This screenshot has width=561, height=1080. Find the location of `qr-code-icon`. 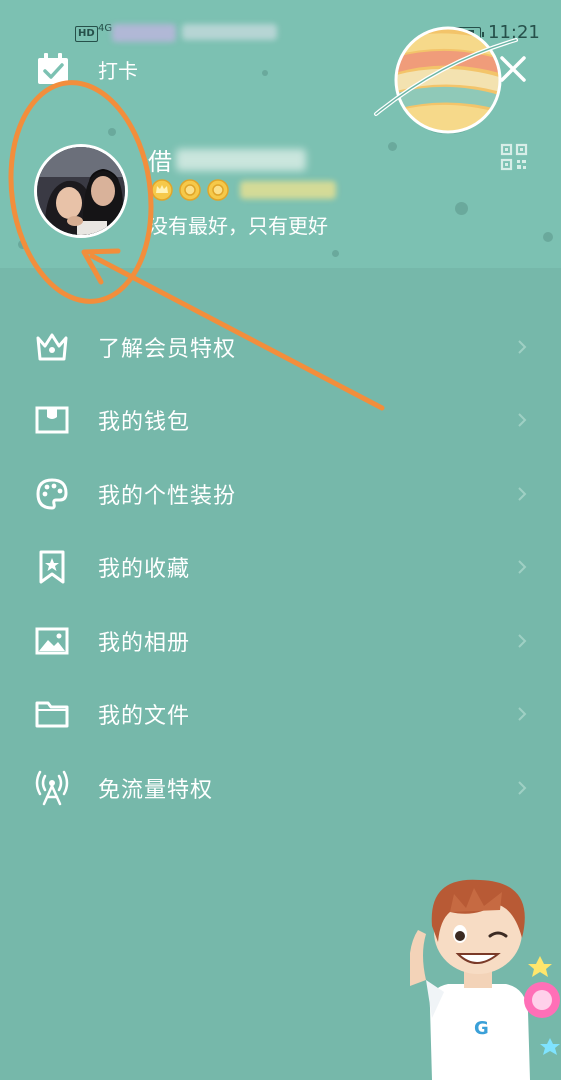

qr-code-icon is located at coordinates (514, 157).